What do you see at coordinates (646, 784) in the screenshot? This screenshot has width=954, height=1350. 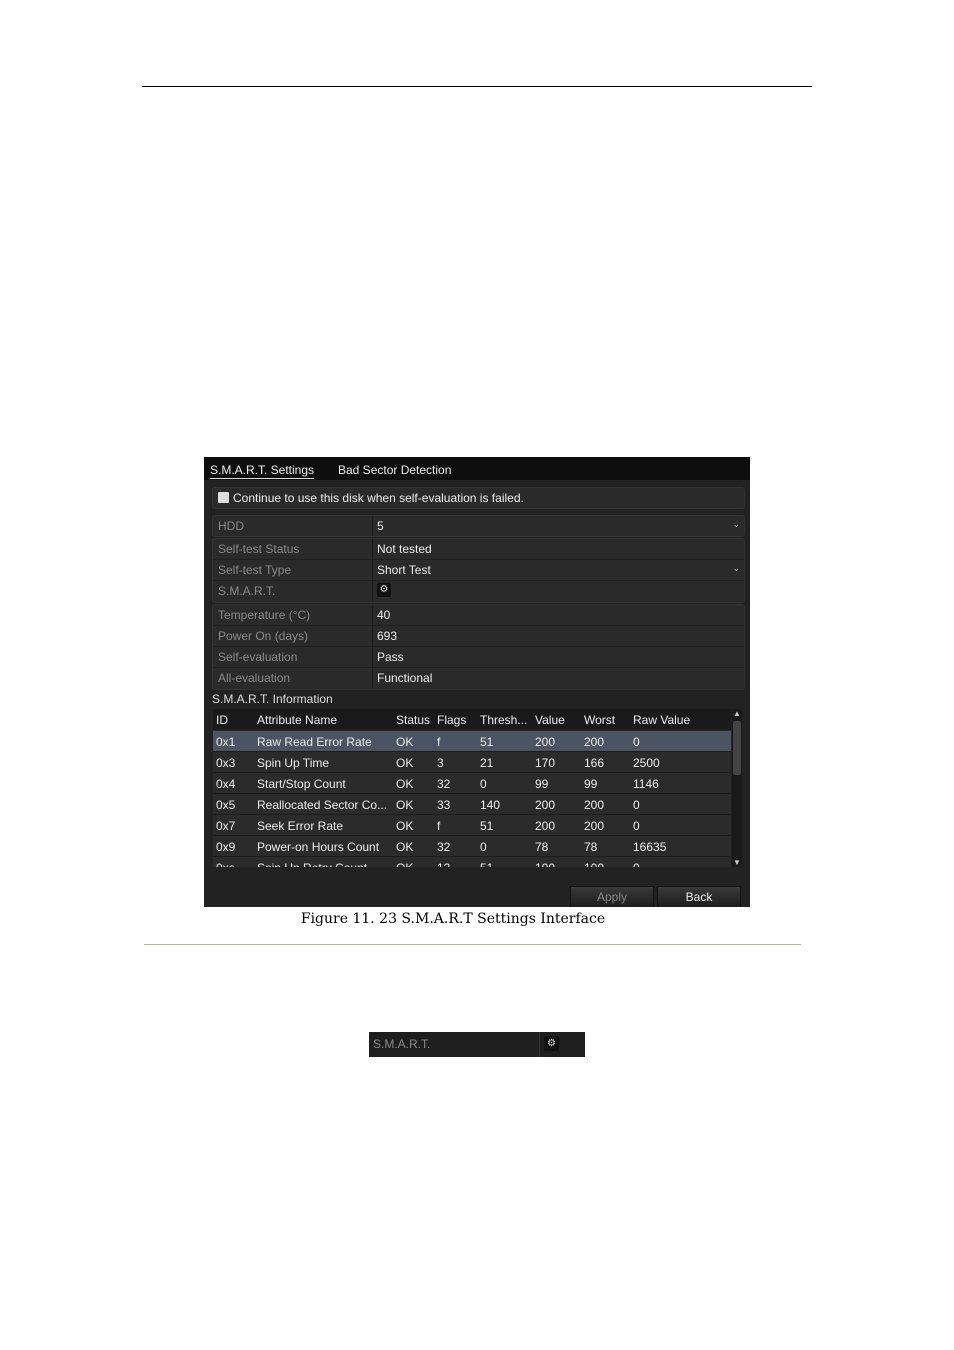 I see `table-cell: 1146` at bounding box center [646, 784].